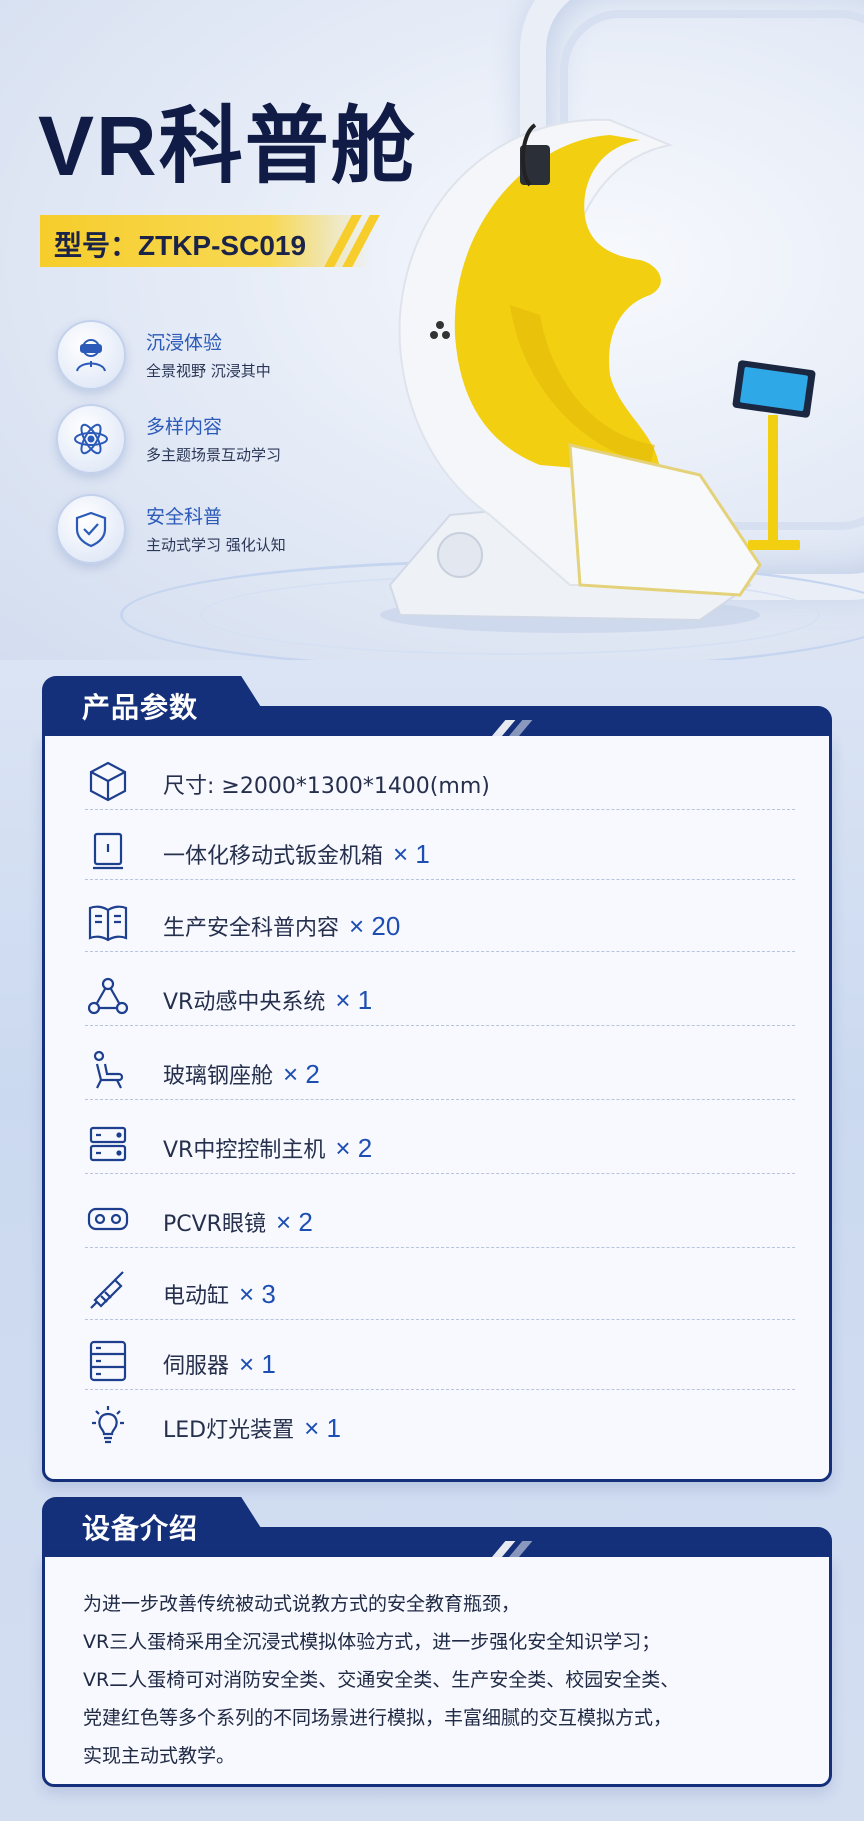 This screenshot has width=864, height=1821. I want to click on spec-row: 生产安全科普内容 × 20, so click(440, 921).